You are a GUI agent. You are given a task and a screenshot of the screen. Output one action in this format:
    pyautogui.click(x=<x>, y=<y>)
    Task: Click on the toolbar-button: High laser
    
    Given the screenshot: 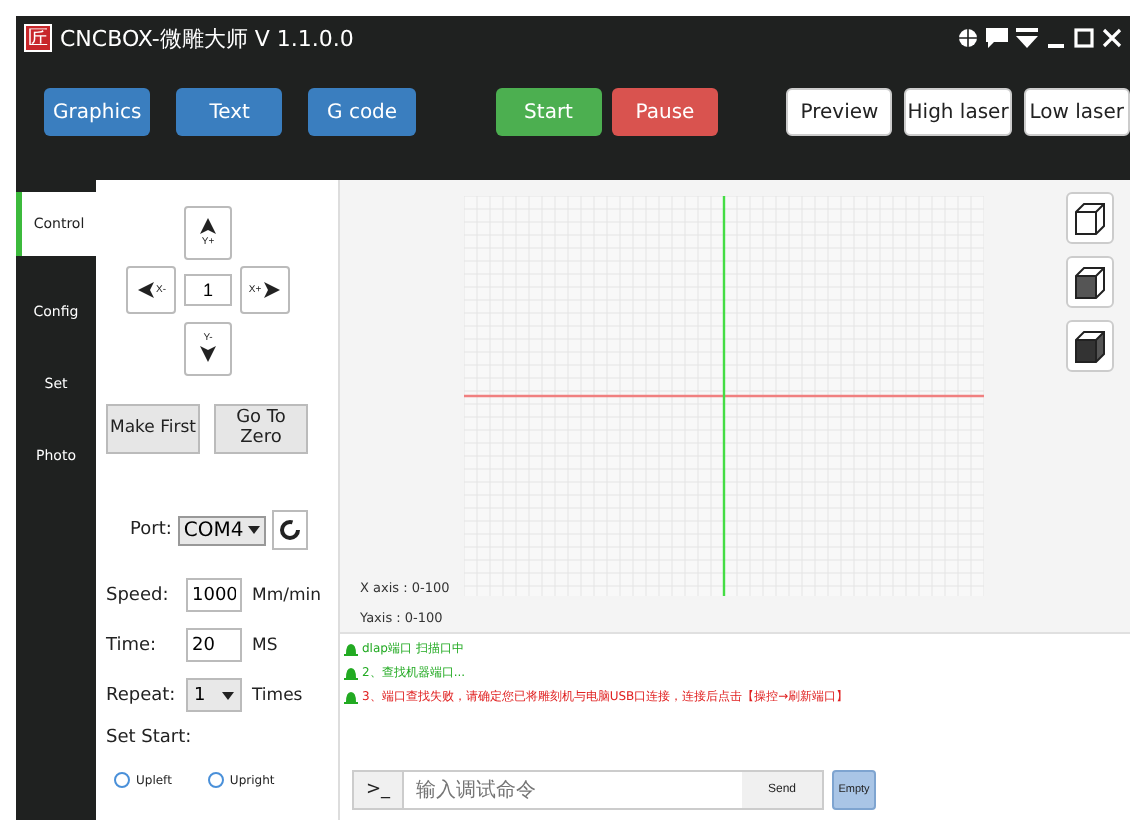 What is the action you would take?
    pyautogui.click(x=958, y=112)
    